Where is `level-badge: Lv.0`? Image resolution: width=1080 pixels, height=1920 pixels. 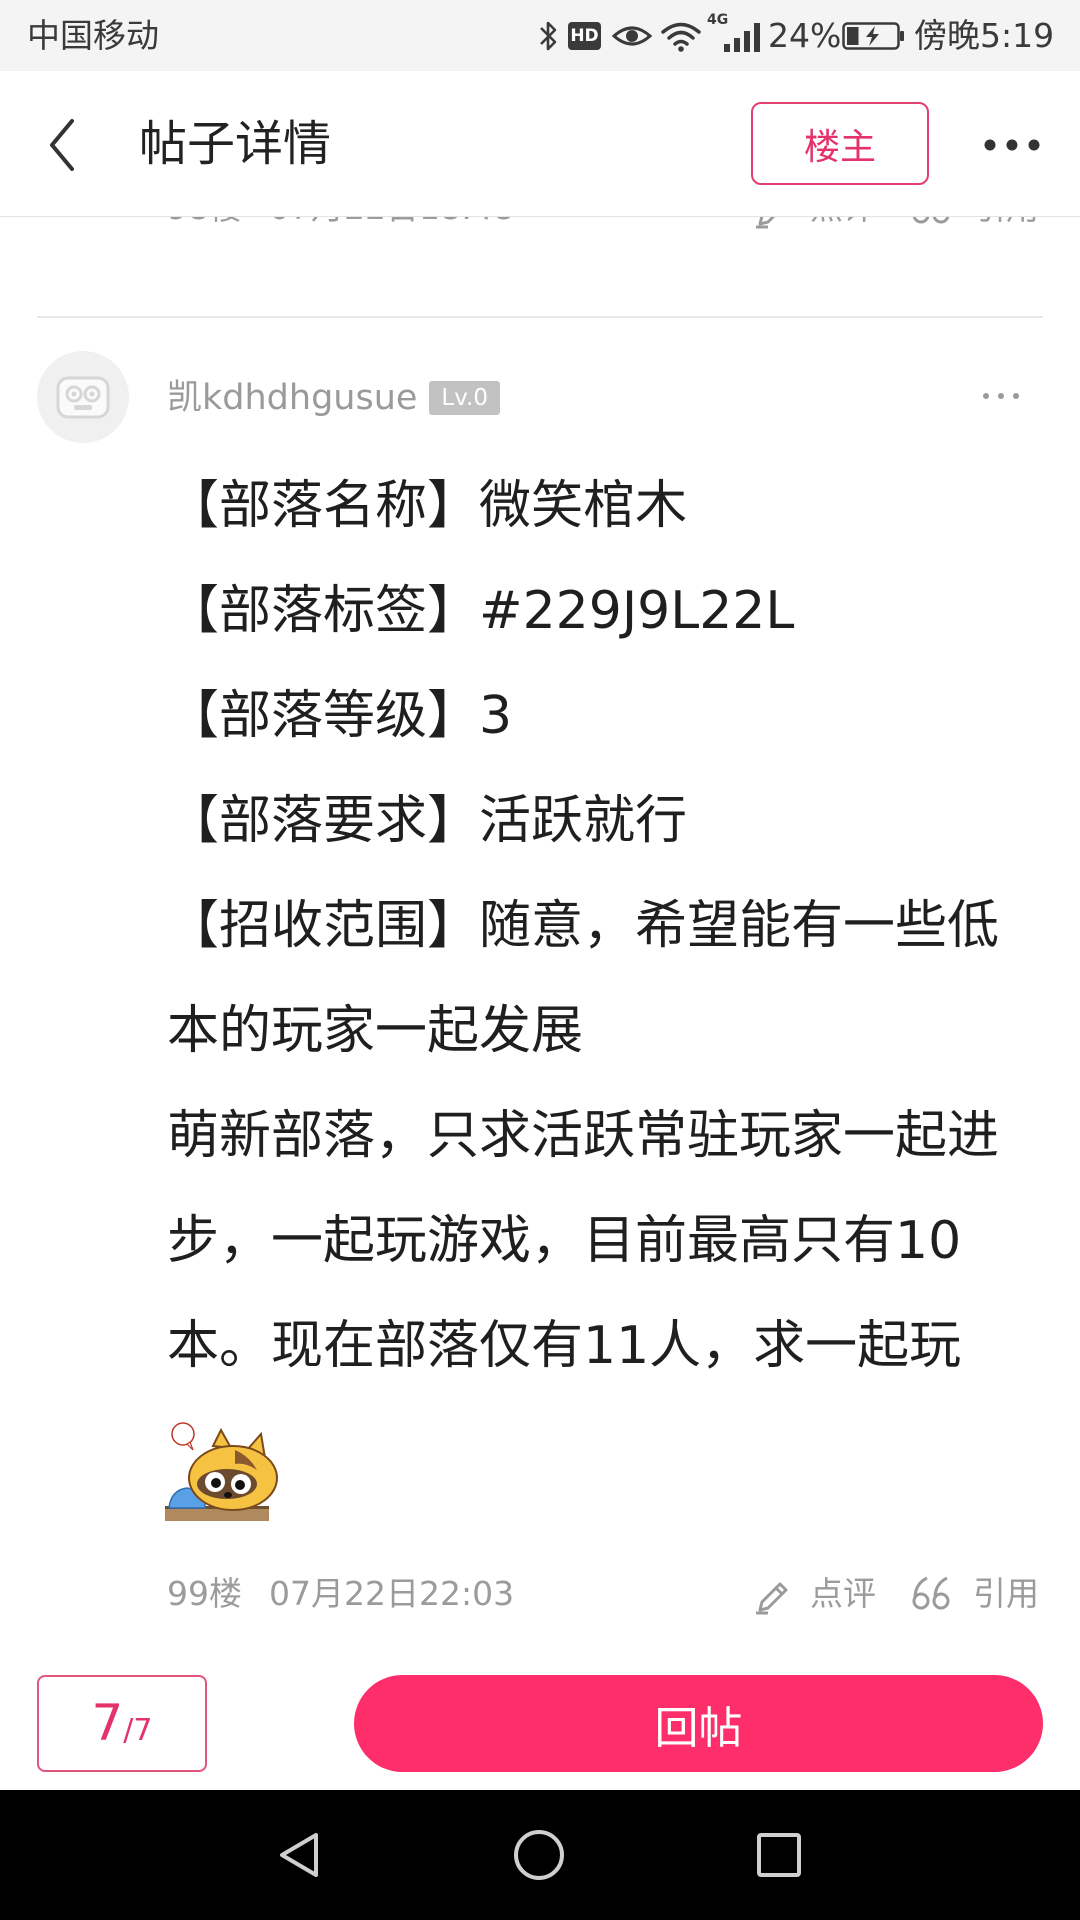 level-badge: Lv.0 is located at coordinates (465, 398).